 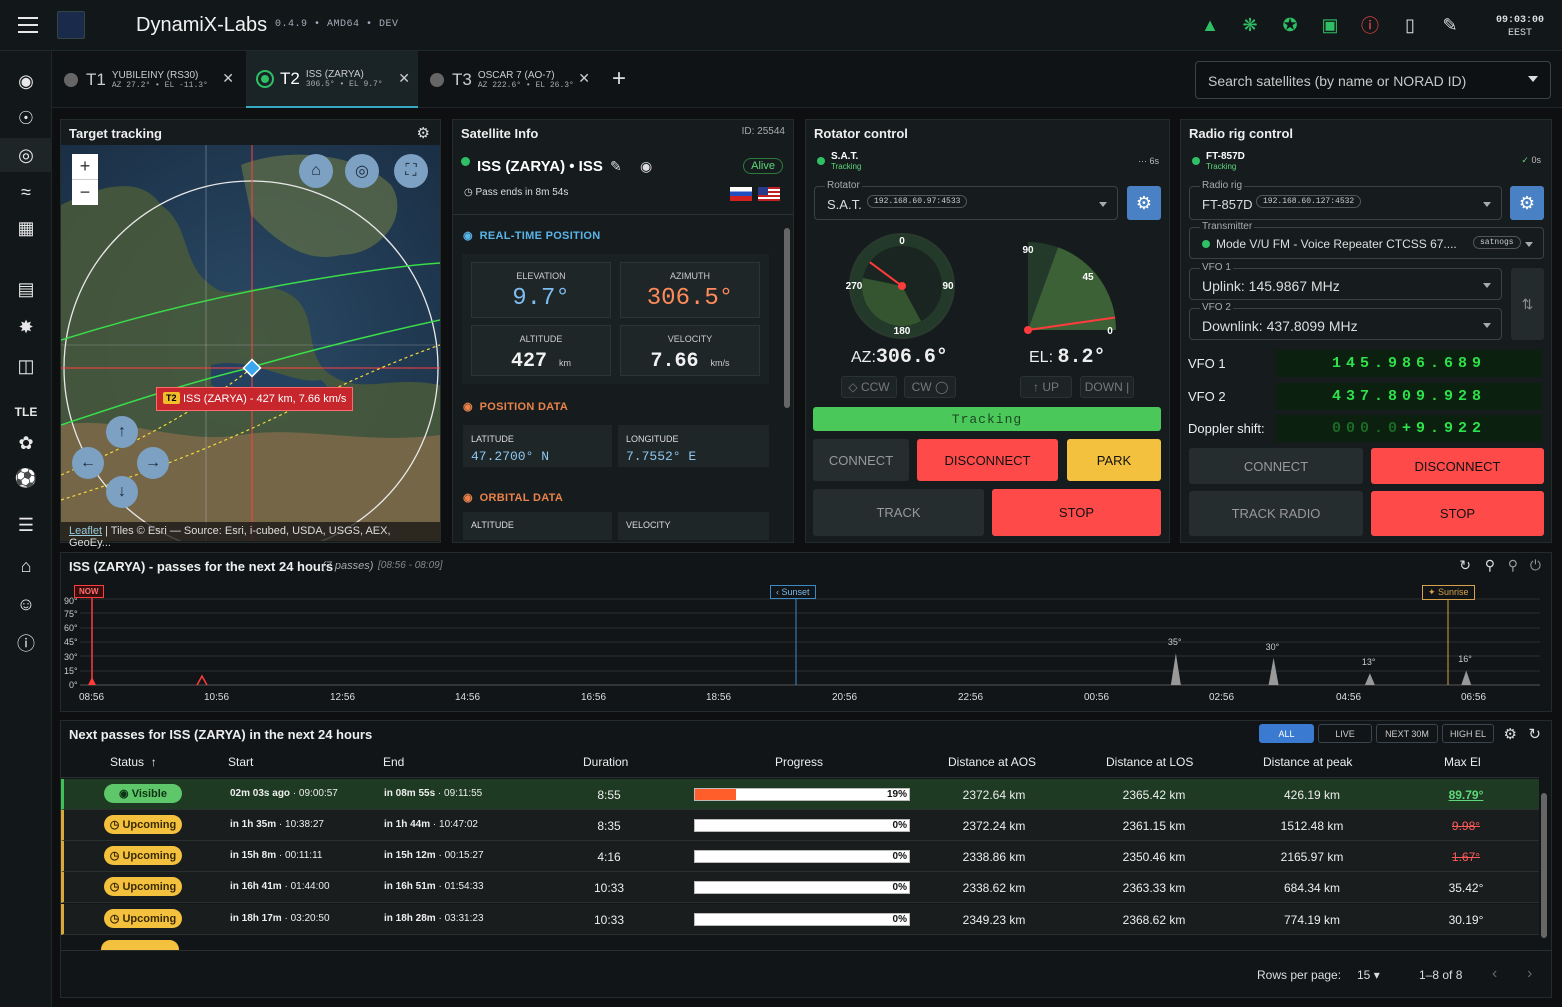 I want to click on col-distance-los: Distance at LOS, so click(x=1149, y=762).